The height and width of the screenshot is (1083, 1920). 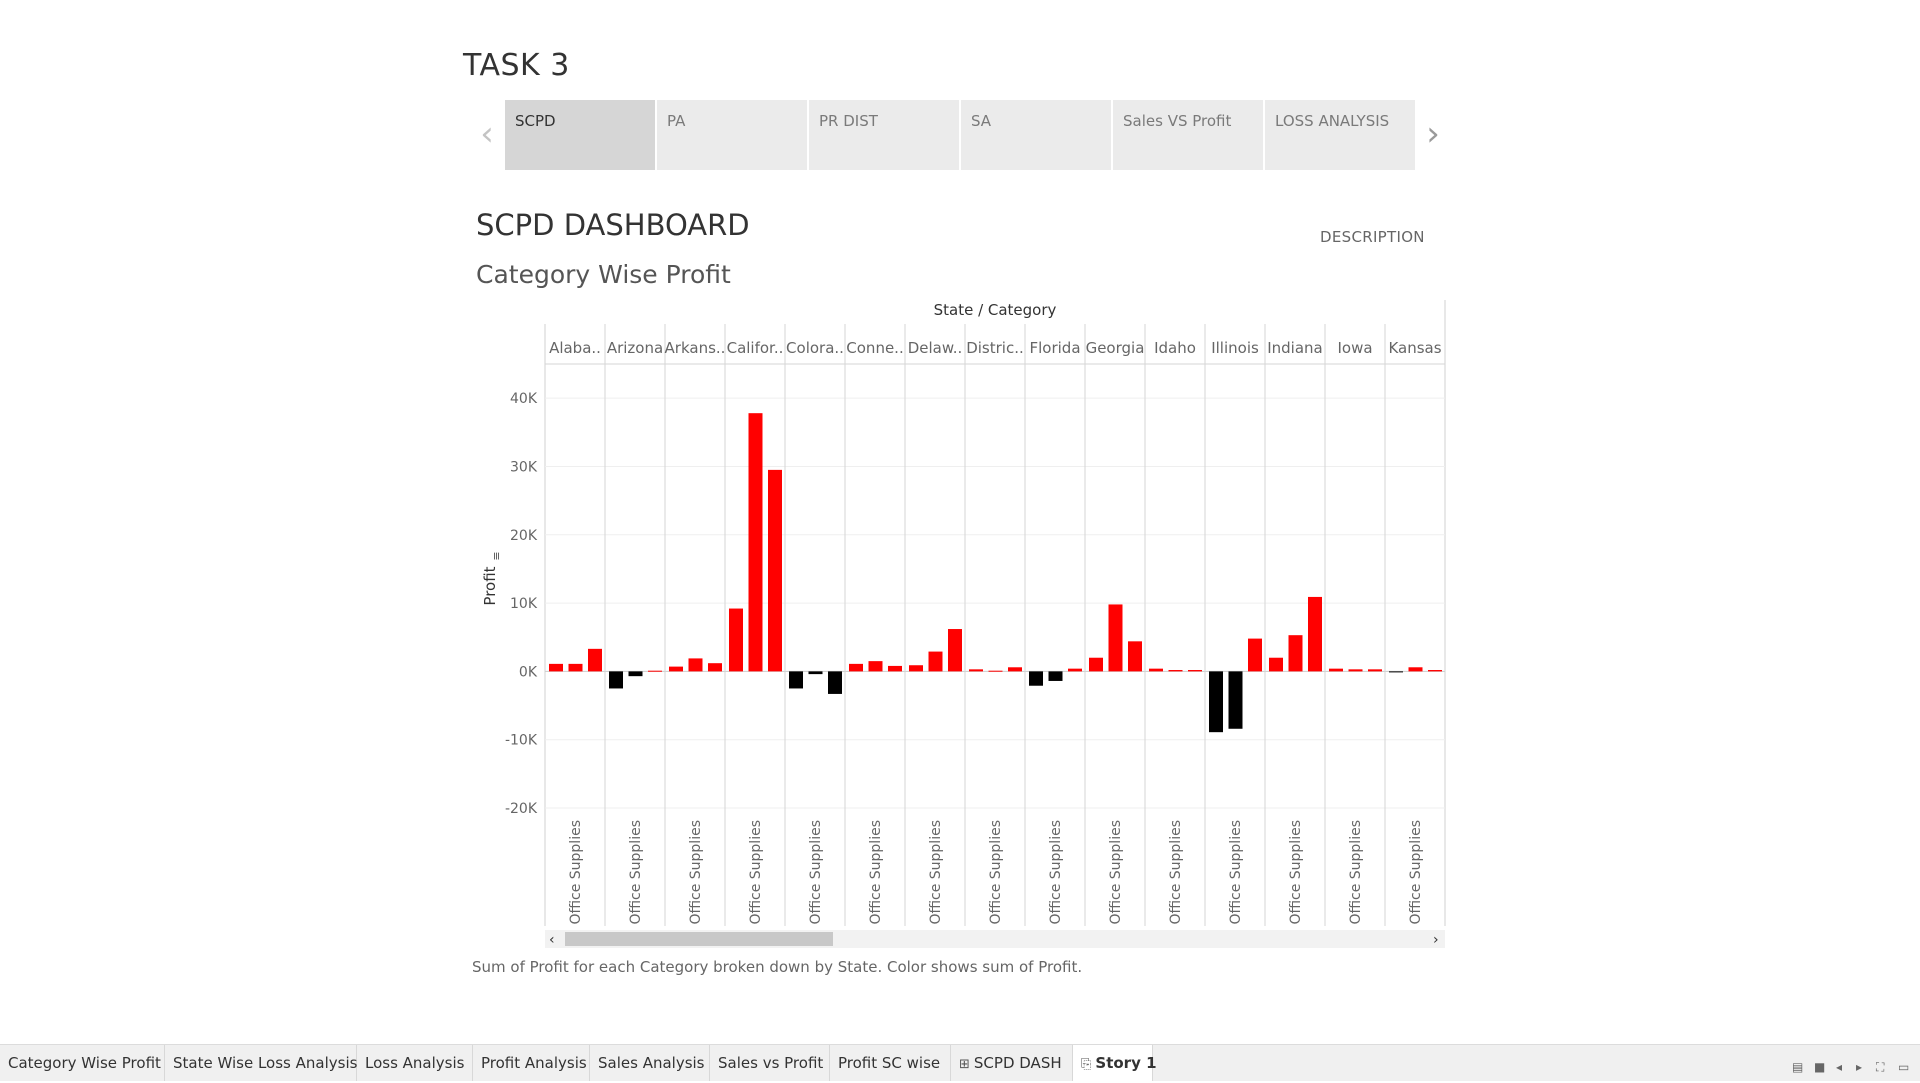 What do you see at coordinates (580, 135) in the screenshot?
I see `story-point-scpd: SCPD` at bounding box center [580, 135].